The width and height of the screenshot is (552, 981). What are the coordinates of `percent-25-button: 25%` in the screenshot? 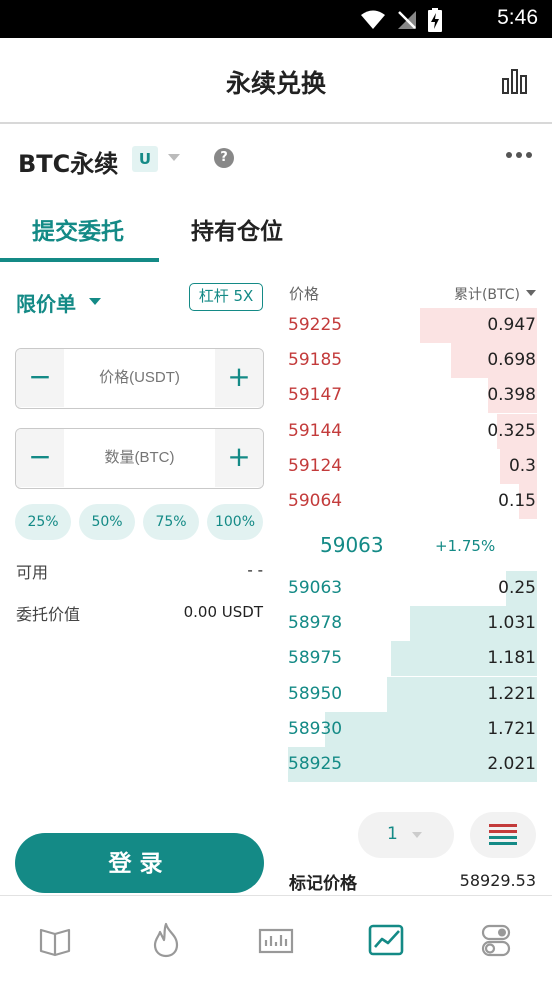 It's located at (43, 522).